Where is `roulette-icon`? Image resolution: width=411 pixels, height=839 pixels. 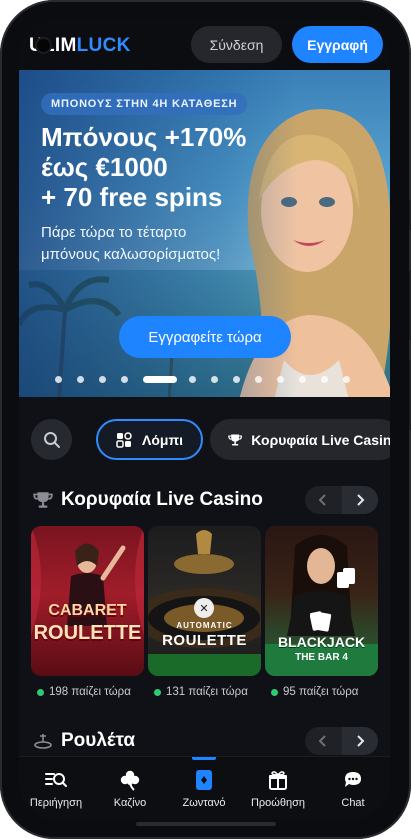 roulette-icon is located at coordinates (43, 741).